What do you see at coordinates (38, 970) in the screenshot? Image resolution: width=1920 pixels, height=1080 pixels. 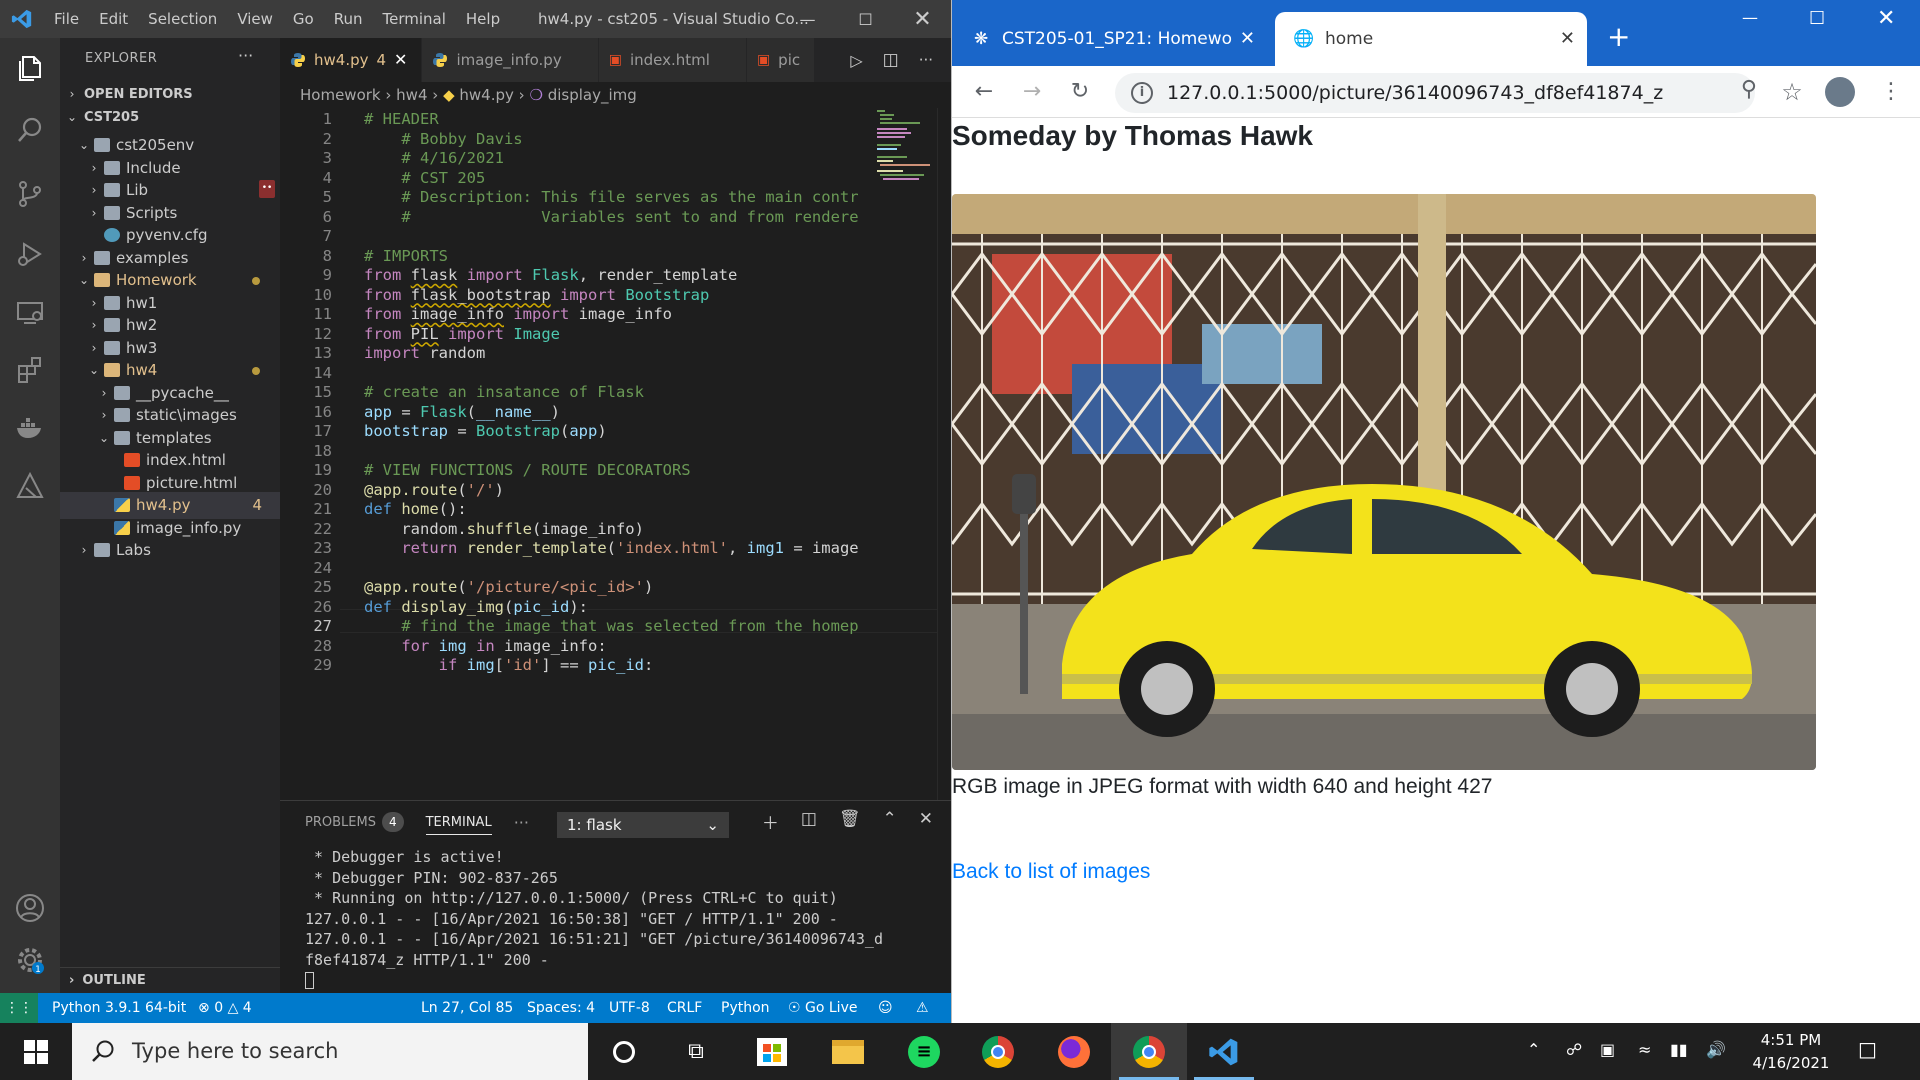 I see `svg-text: 1` at bounding box center [38, 970].